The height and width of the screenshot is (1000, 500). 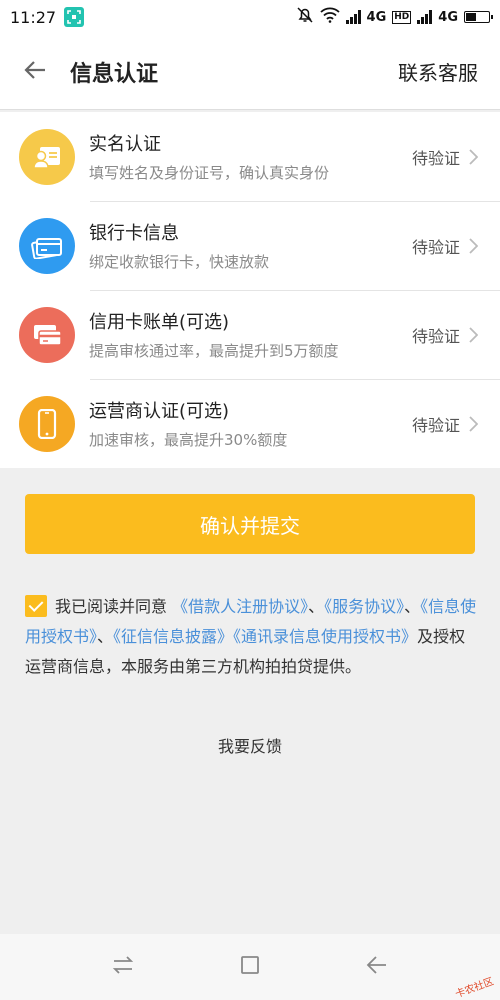 What do you see at coordinates (179, 262) in the screenshot?
I see `item-desc: 绑定收款银行卡，快速放款` at bounding box center [179, 262].